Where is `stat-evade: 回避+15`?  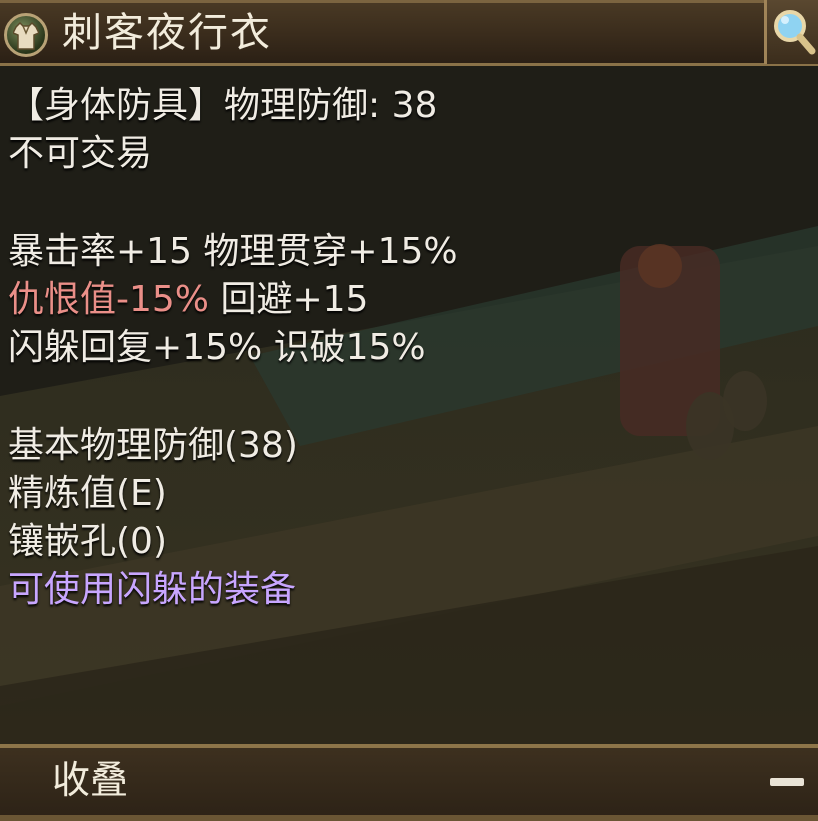 stat-evade: 回避+15 is located at coordinates (289, 299).